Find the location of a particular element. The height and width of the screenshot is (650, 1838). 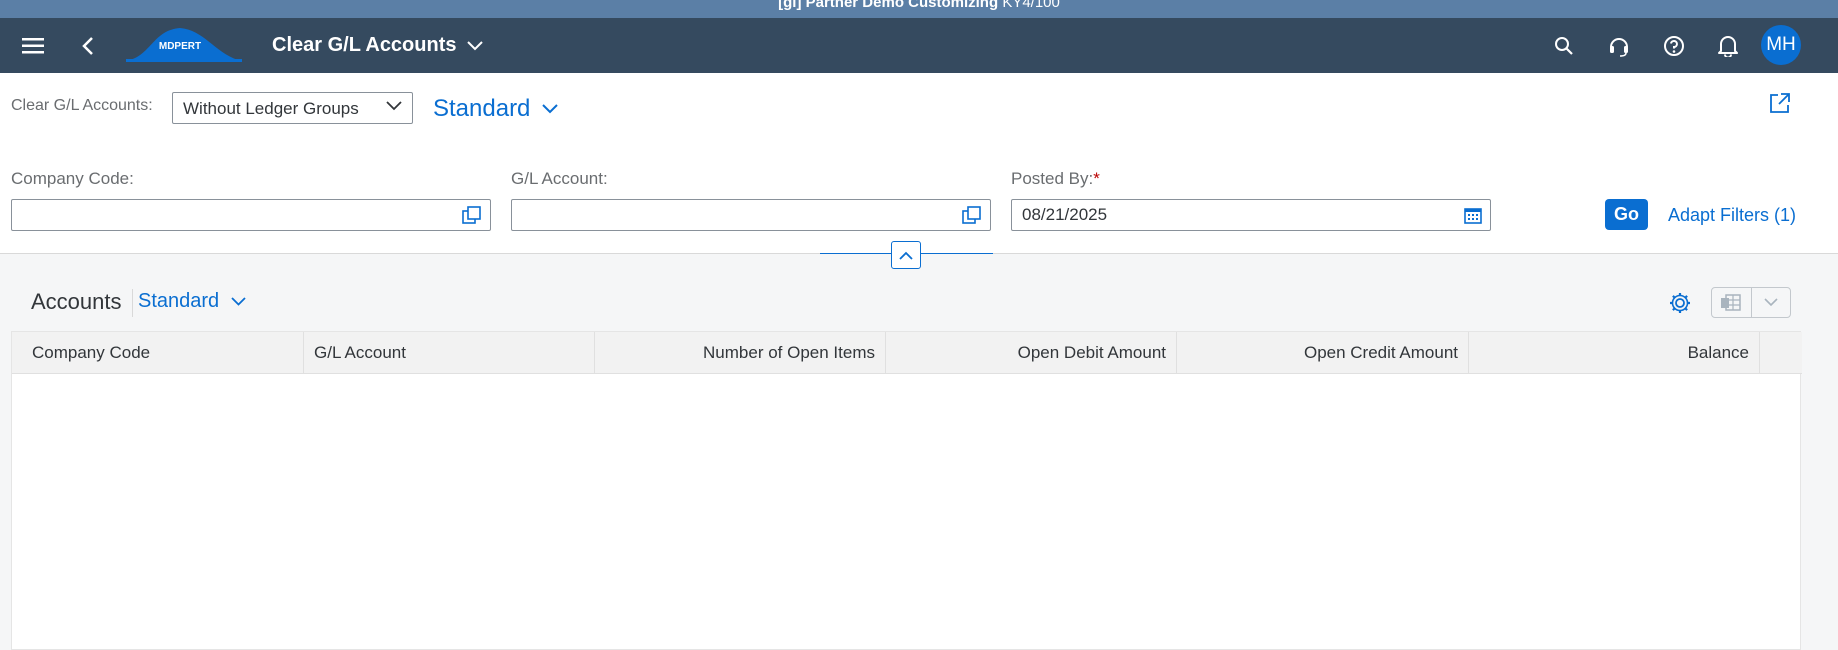

posted-by-value: 08/21/2025 is located at coordinates (1065, 214).